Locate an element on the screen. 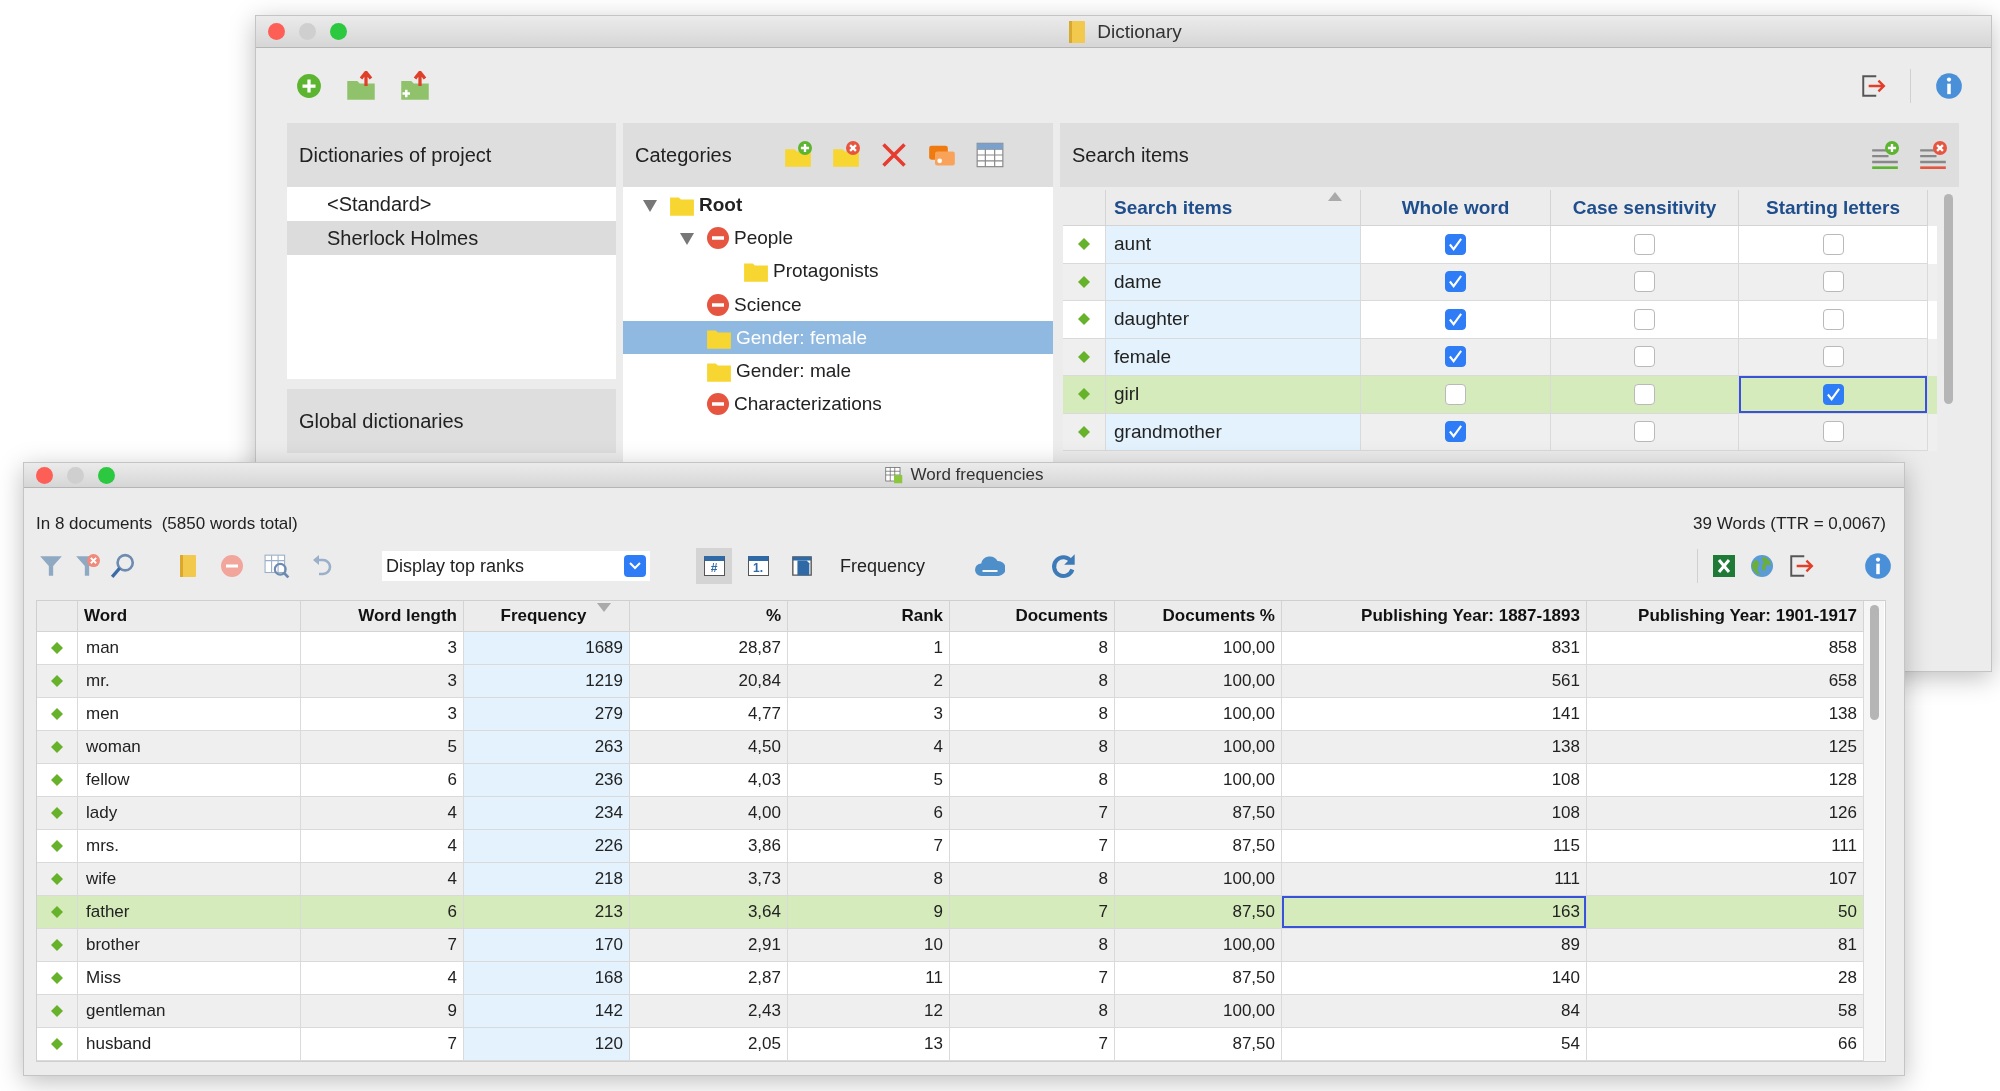  table-row: fellow 6 236 4,03 5 8 100,00 108 128 is located at coordinates (950, 780).